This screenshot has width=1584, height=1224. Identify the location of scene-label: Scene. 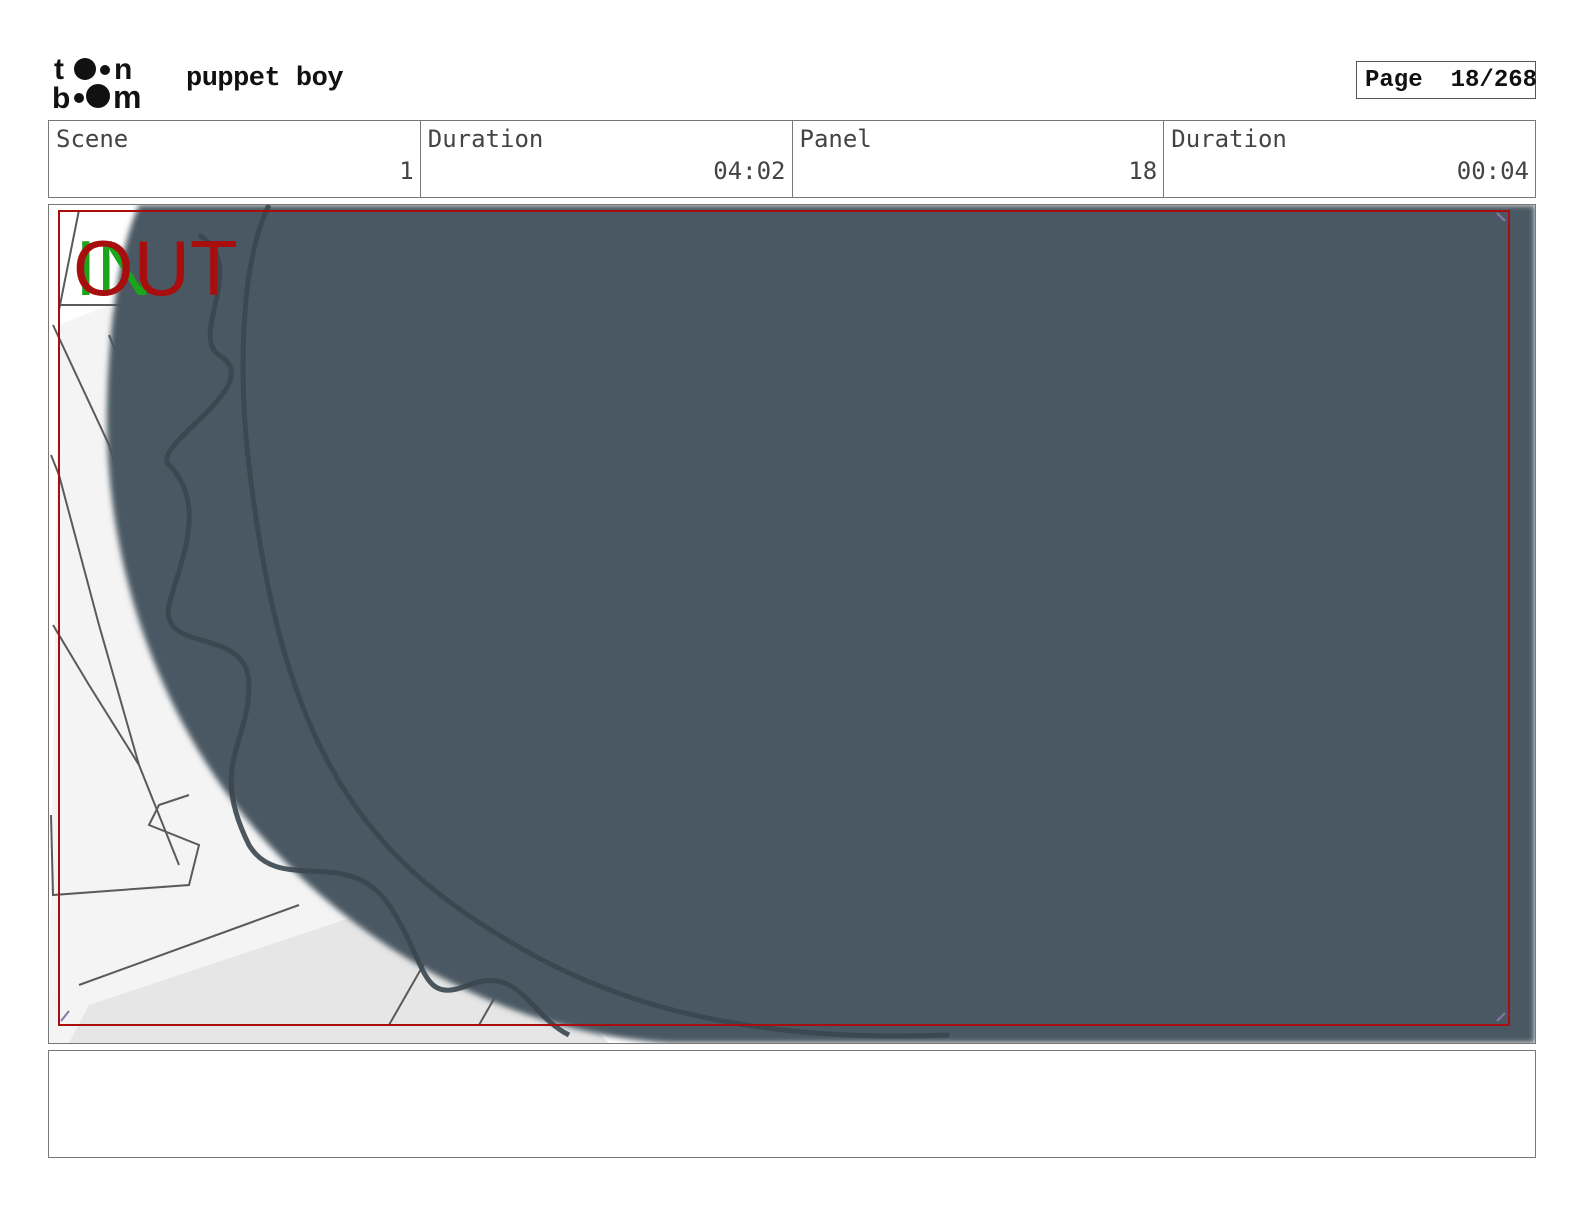
(92, 139).